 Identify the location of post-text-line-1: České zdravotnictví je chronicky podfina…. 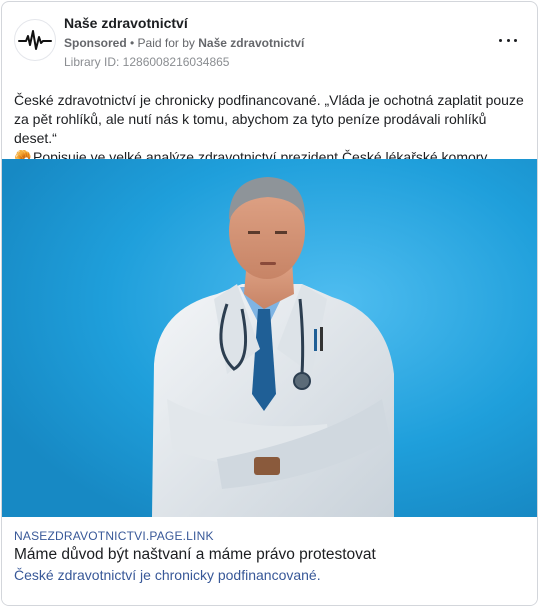
(269, 119).